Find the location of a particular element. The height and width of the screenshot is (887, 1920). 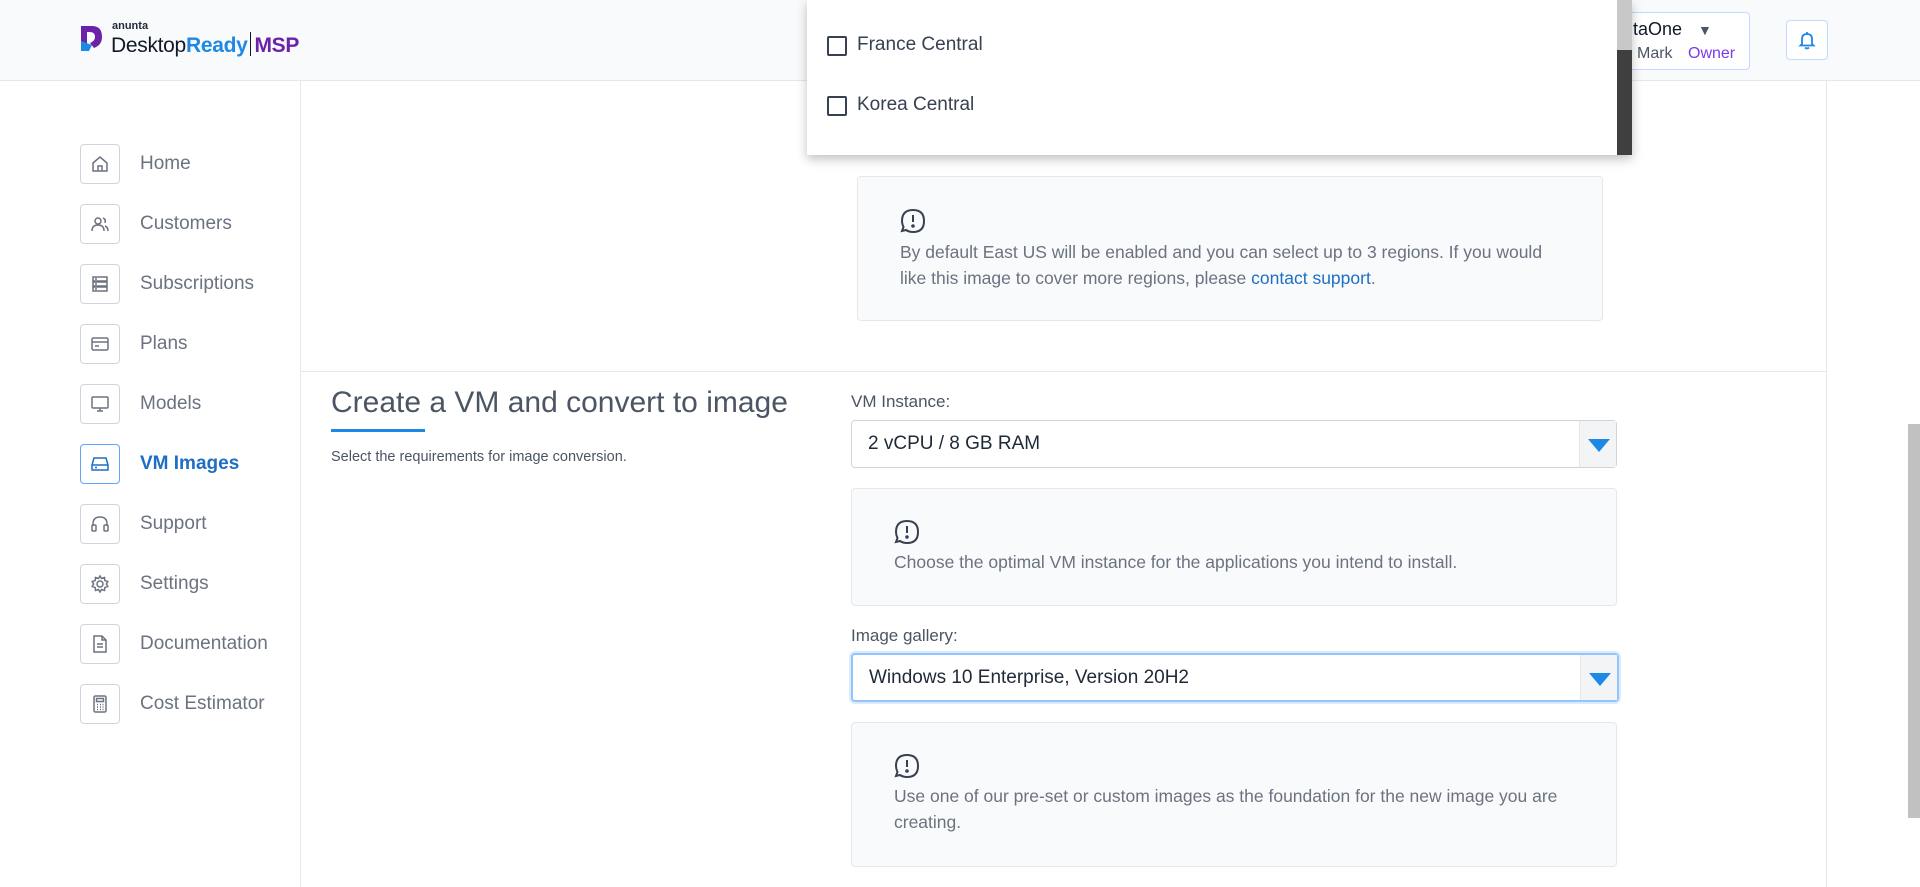

sidebar-item-home: Home is located at coordinates (185, 164).